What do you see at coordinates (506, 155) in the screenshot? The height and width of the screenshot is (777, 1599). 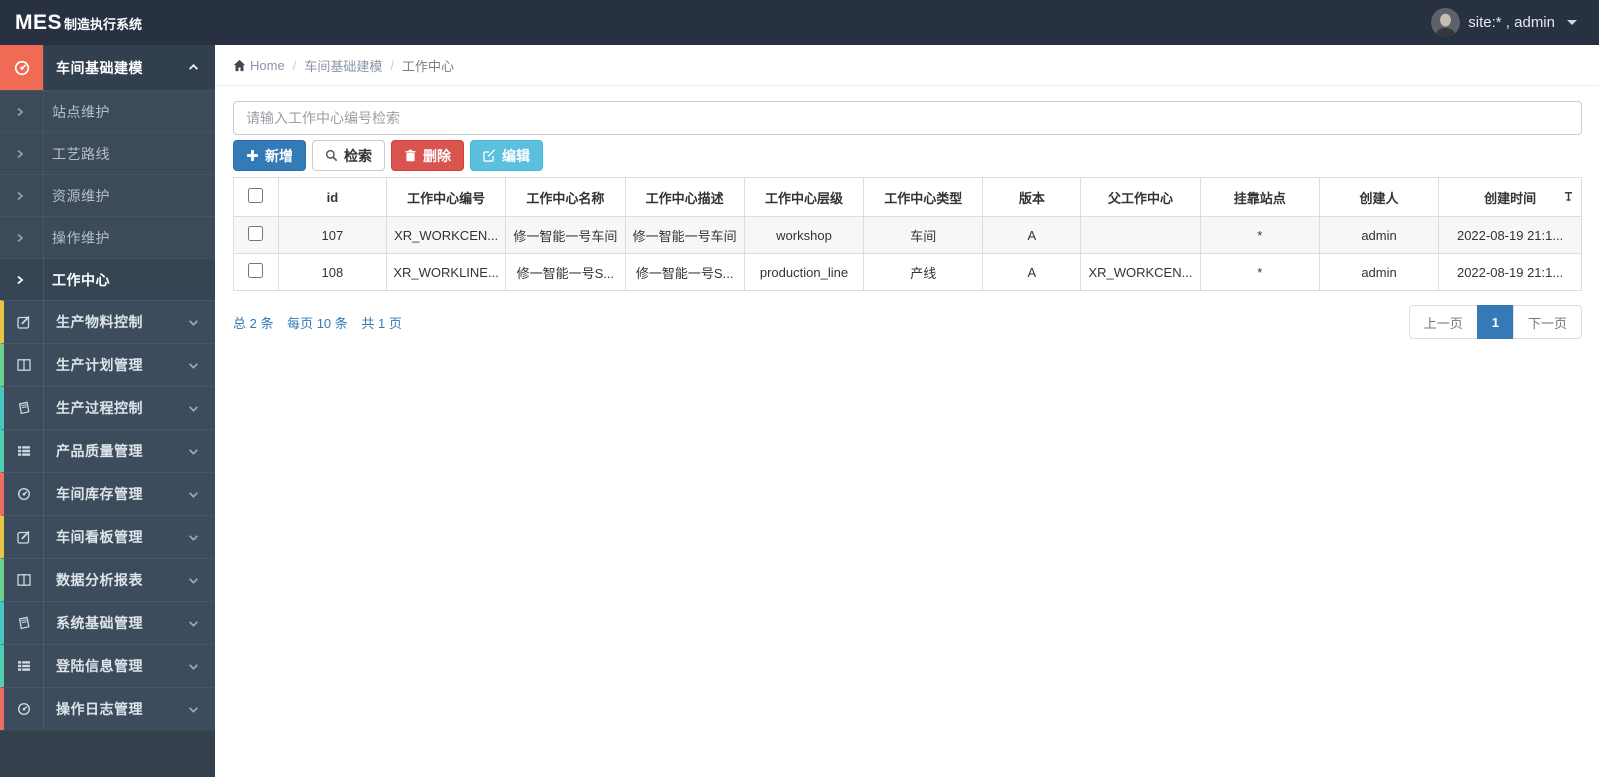 I see `edit-button: 编辑` at bounding box center [506, 155].